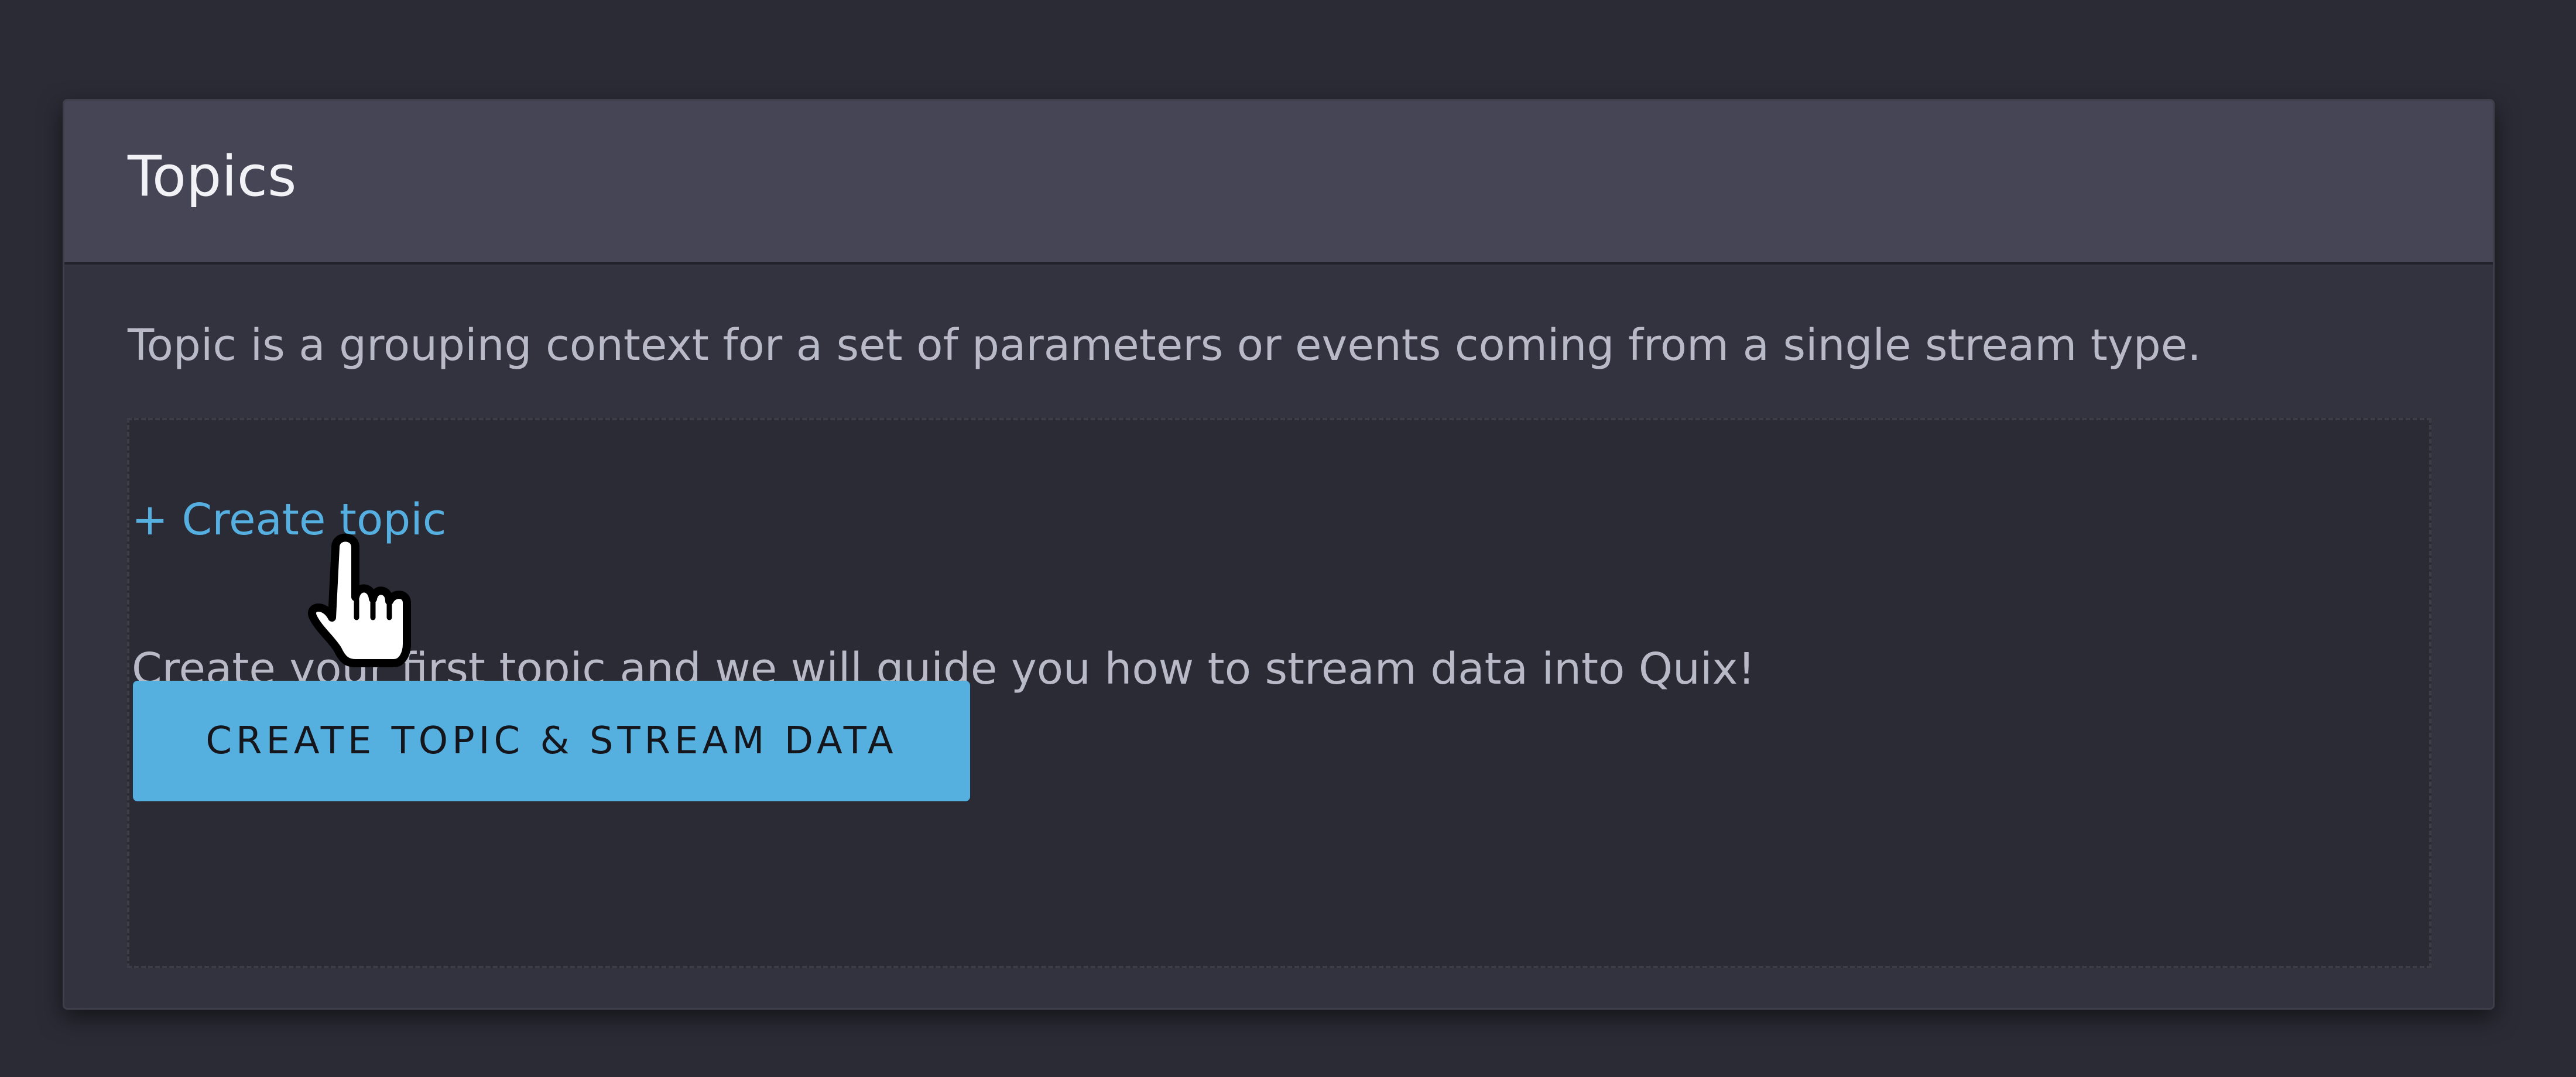 This screenshot has height=1077, width=2576. Describe the element at coordinates (359, 600) in the screenshot. I see `hand-pointer-icon` at that location.